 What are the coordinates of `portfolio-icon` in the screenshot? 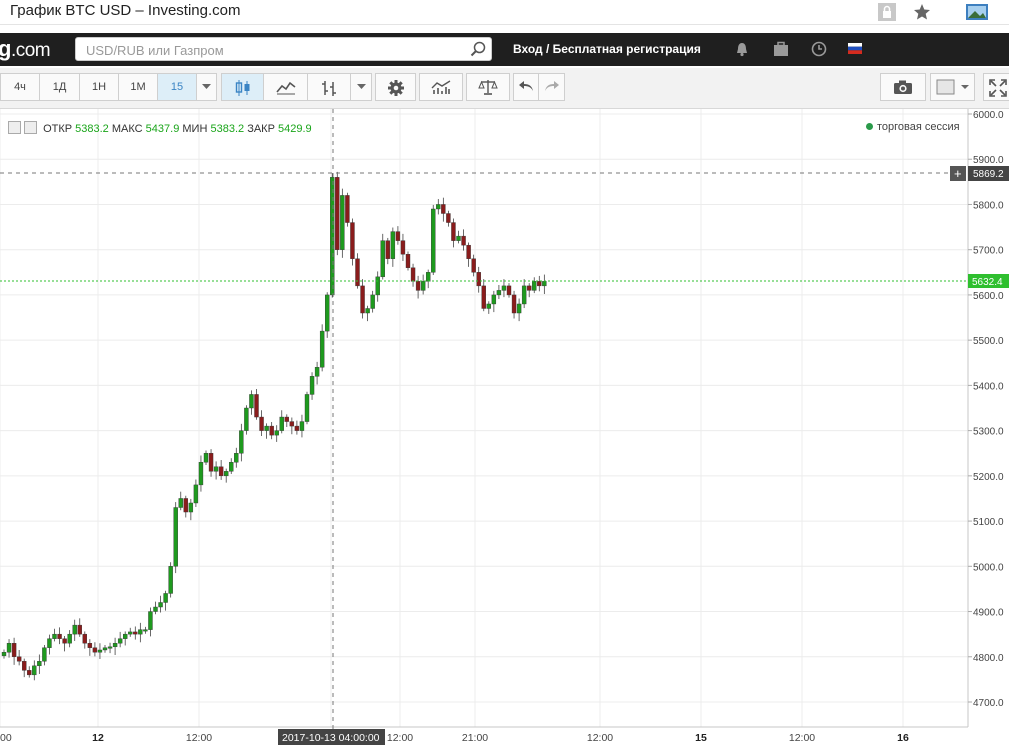 It's located at (781, 49).